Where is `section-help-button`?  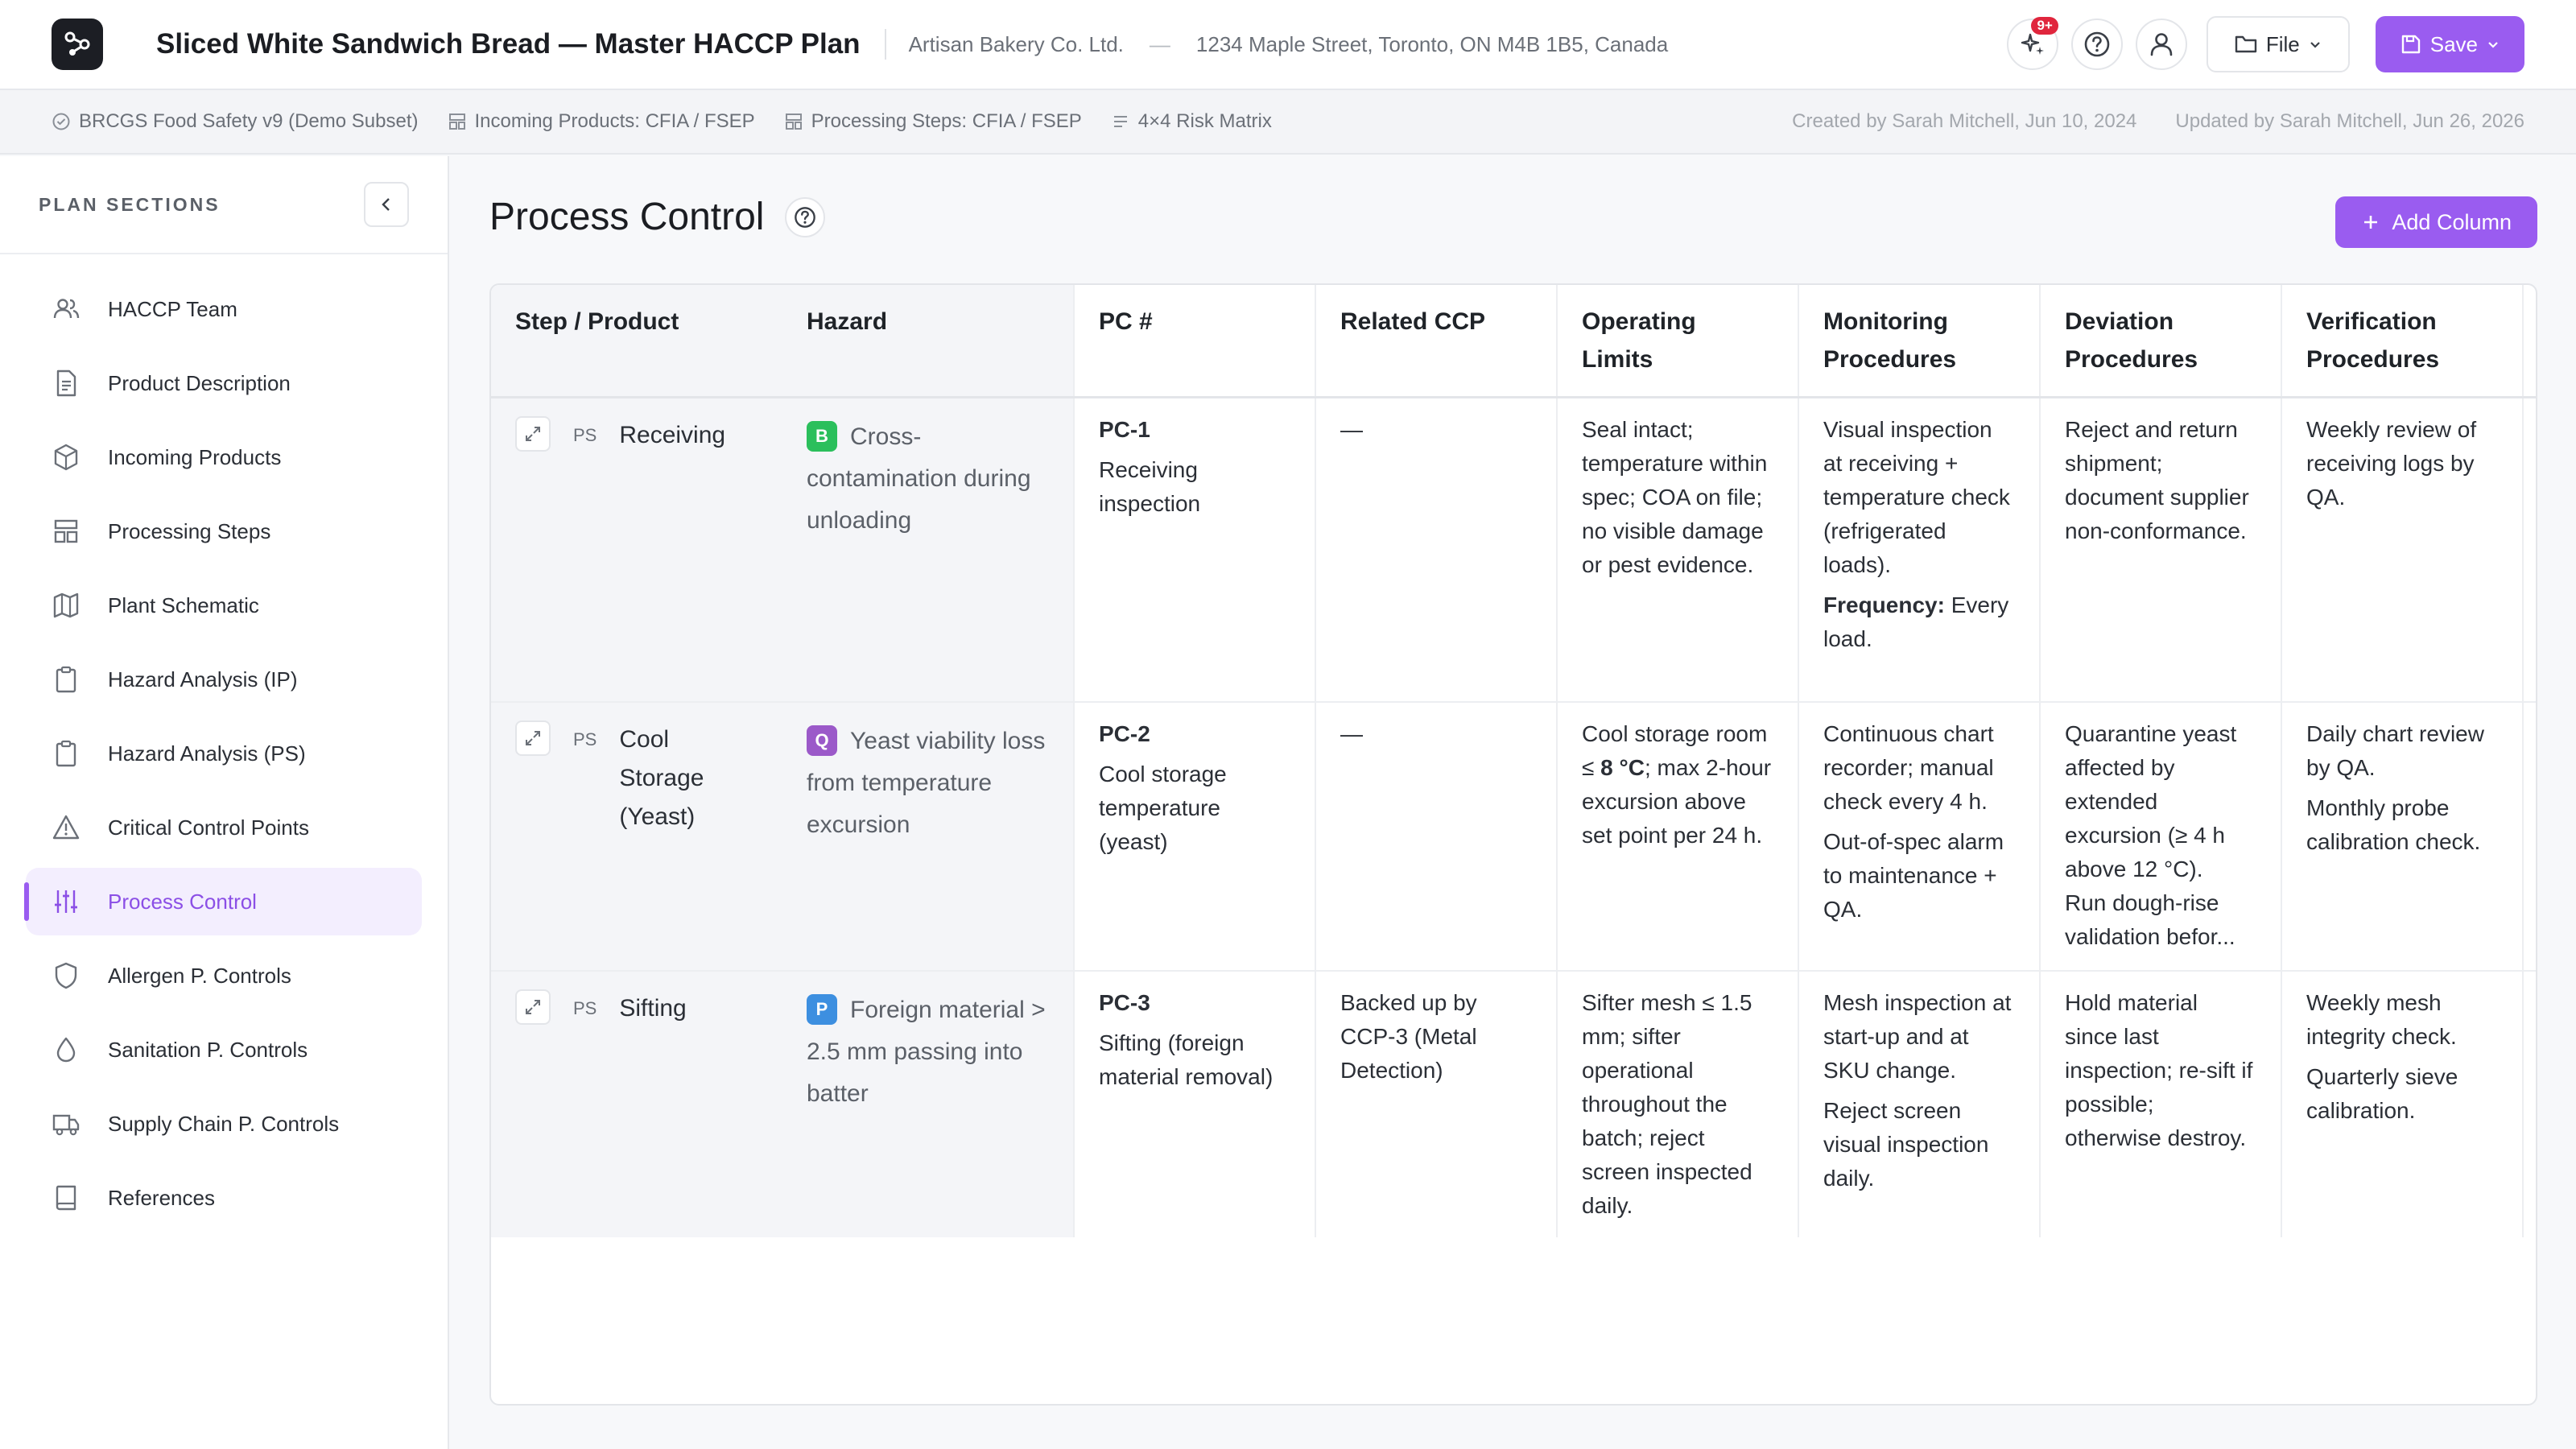 section-help-button is located at coordinates (805, 216).